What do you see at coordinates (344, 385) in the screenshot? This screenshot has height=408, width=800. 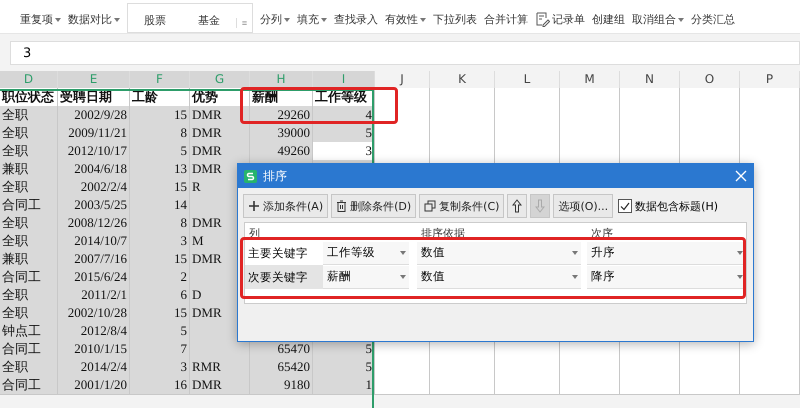 I see `table-cell: 1` at bounding box center [344, 385].